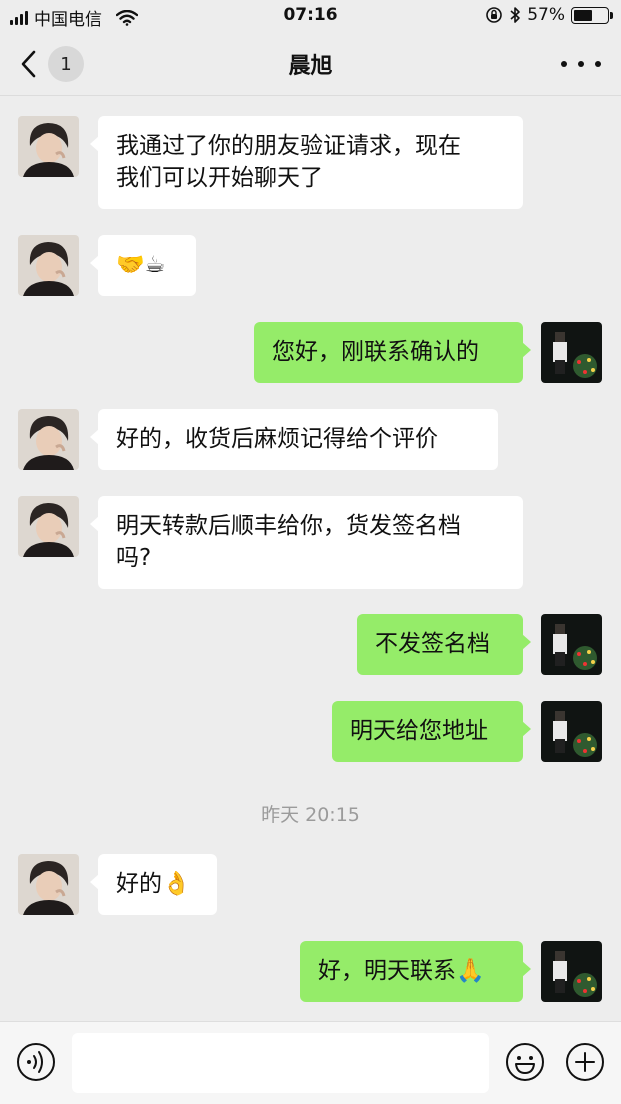  I want to click on battery-percent: 57%, so click(546, 15).